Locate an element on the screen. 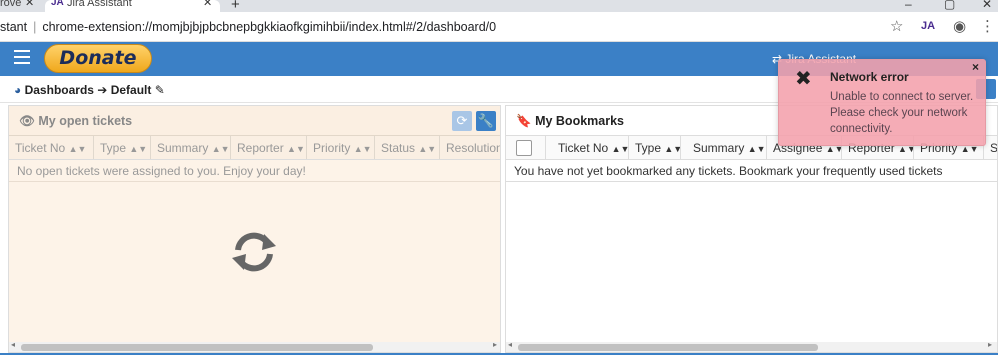 The height and width of the screenshot is (363, 998). panel-title: 👁 My open tickets is located at coordinates (75, 121).